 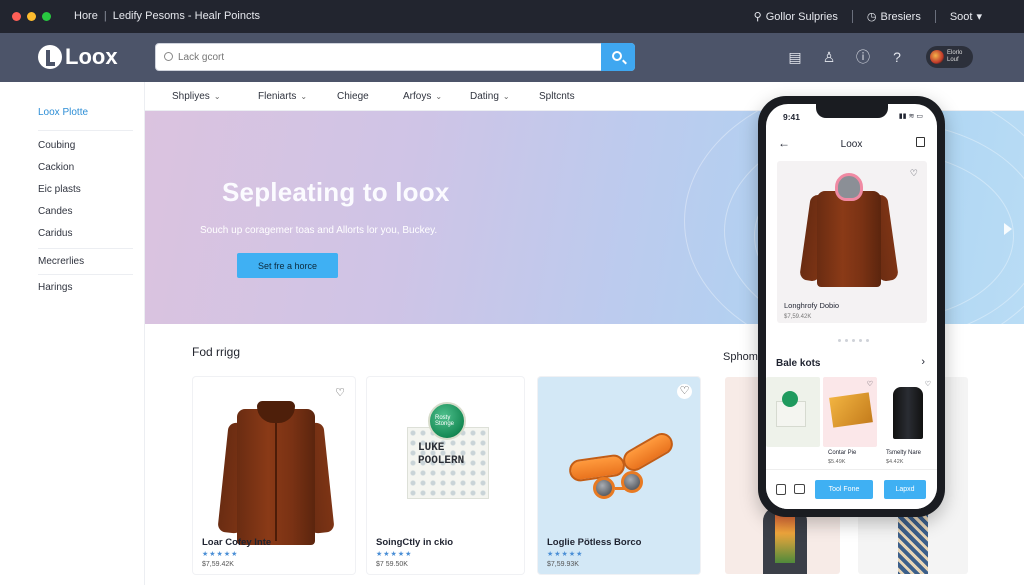 I want to click on os-bar-item-3: Soot ▾, so click(x=965, y=17).